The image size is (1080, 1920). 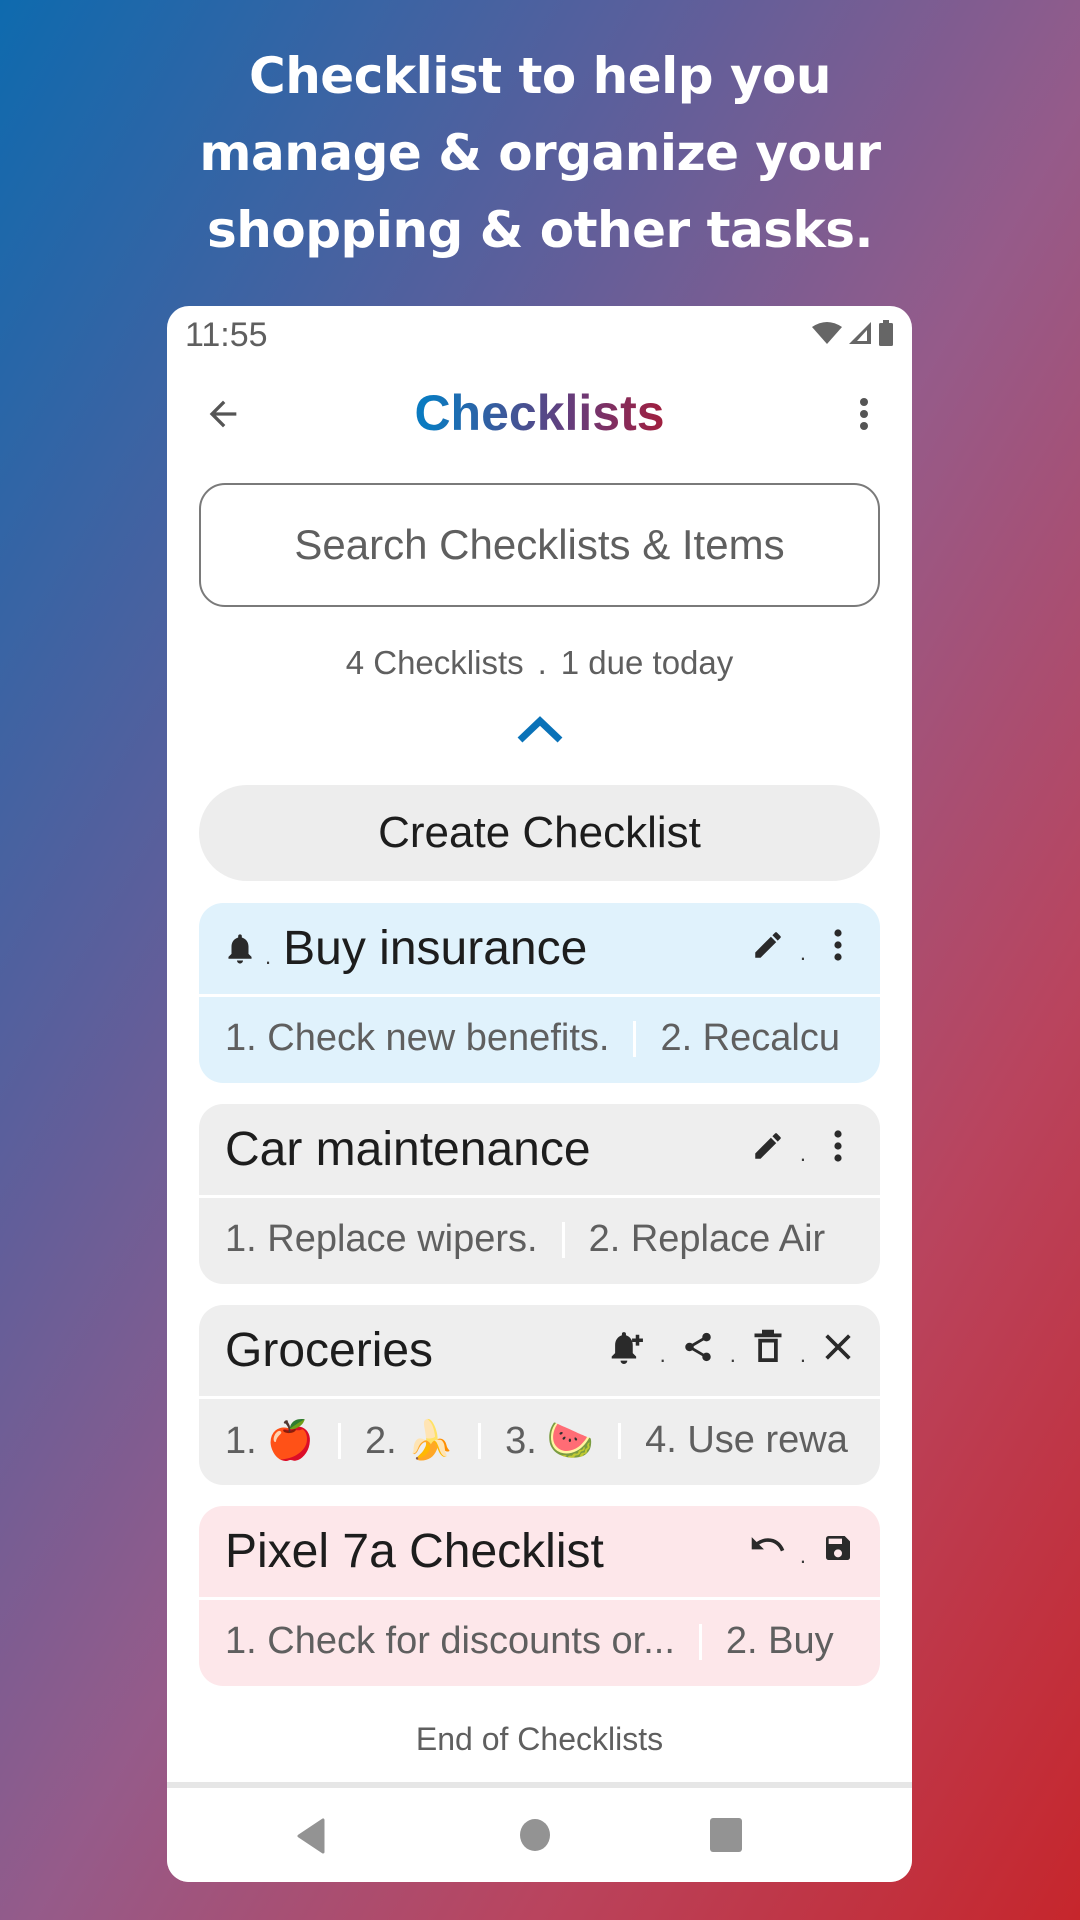 I want to click on save-icon, so click(x=838, y=1548).